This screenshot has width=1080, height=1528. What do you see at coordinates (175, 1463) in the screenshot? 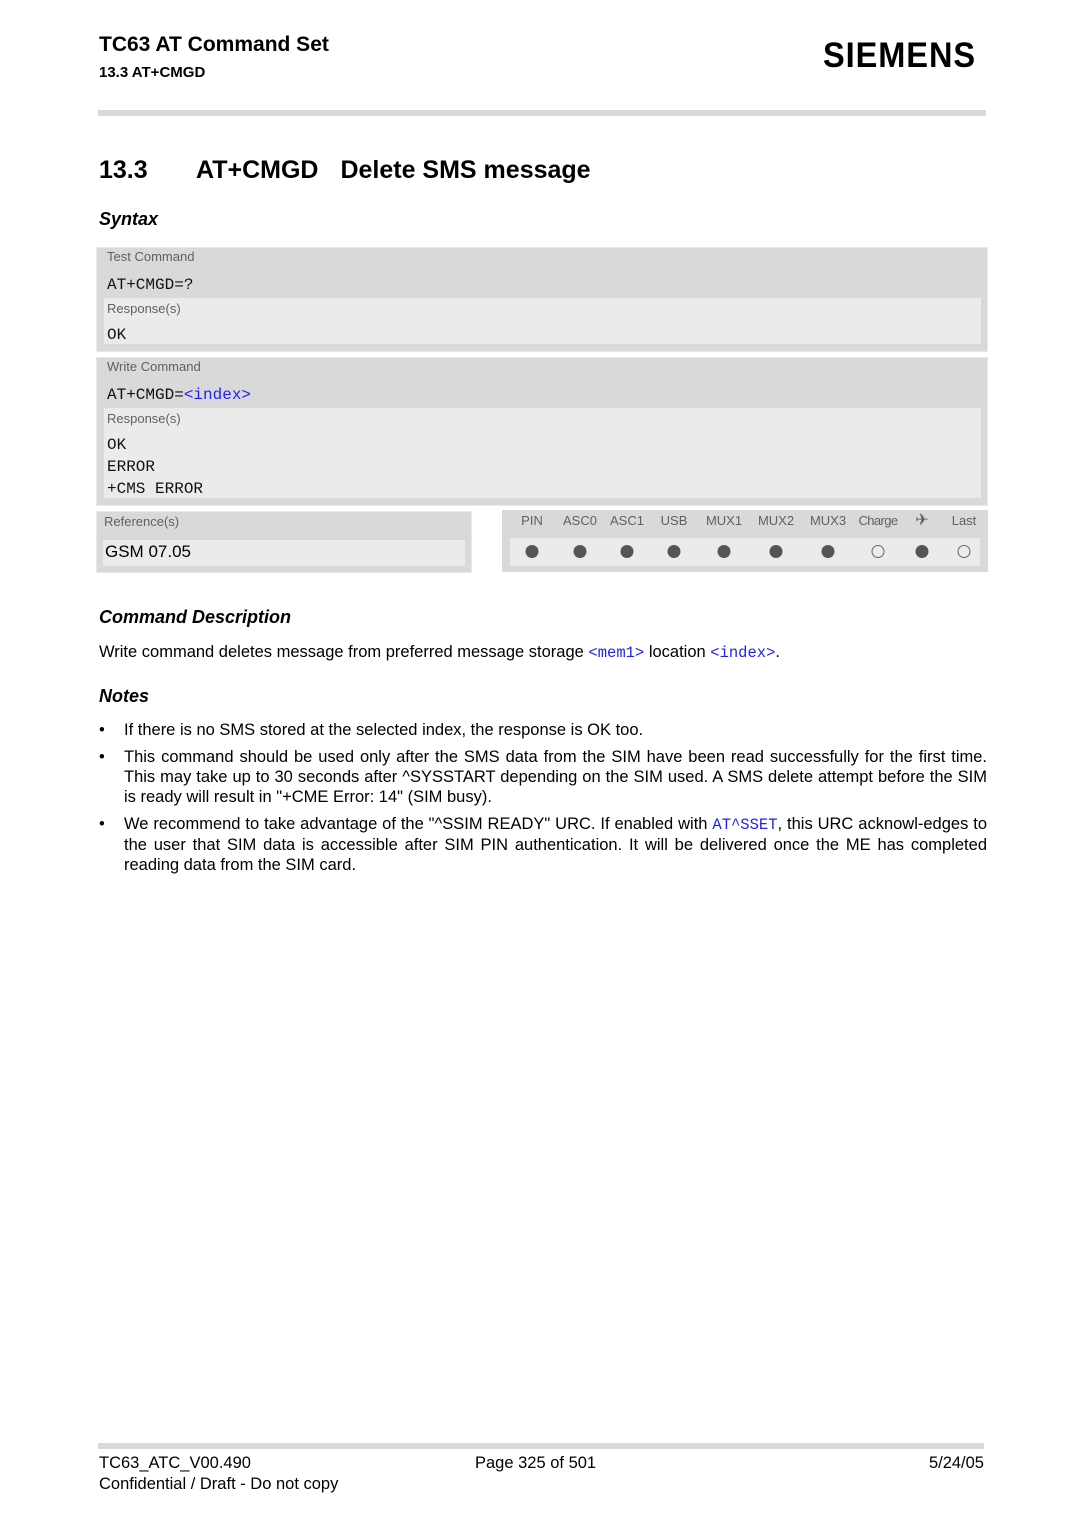
I see `footer-doc-id: TC63_ATC_V00.490` at bounding box center [175, 1463].